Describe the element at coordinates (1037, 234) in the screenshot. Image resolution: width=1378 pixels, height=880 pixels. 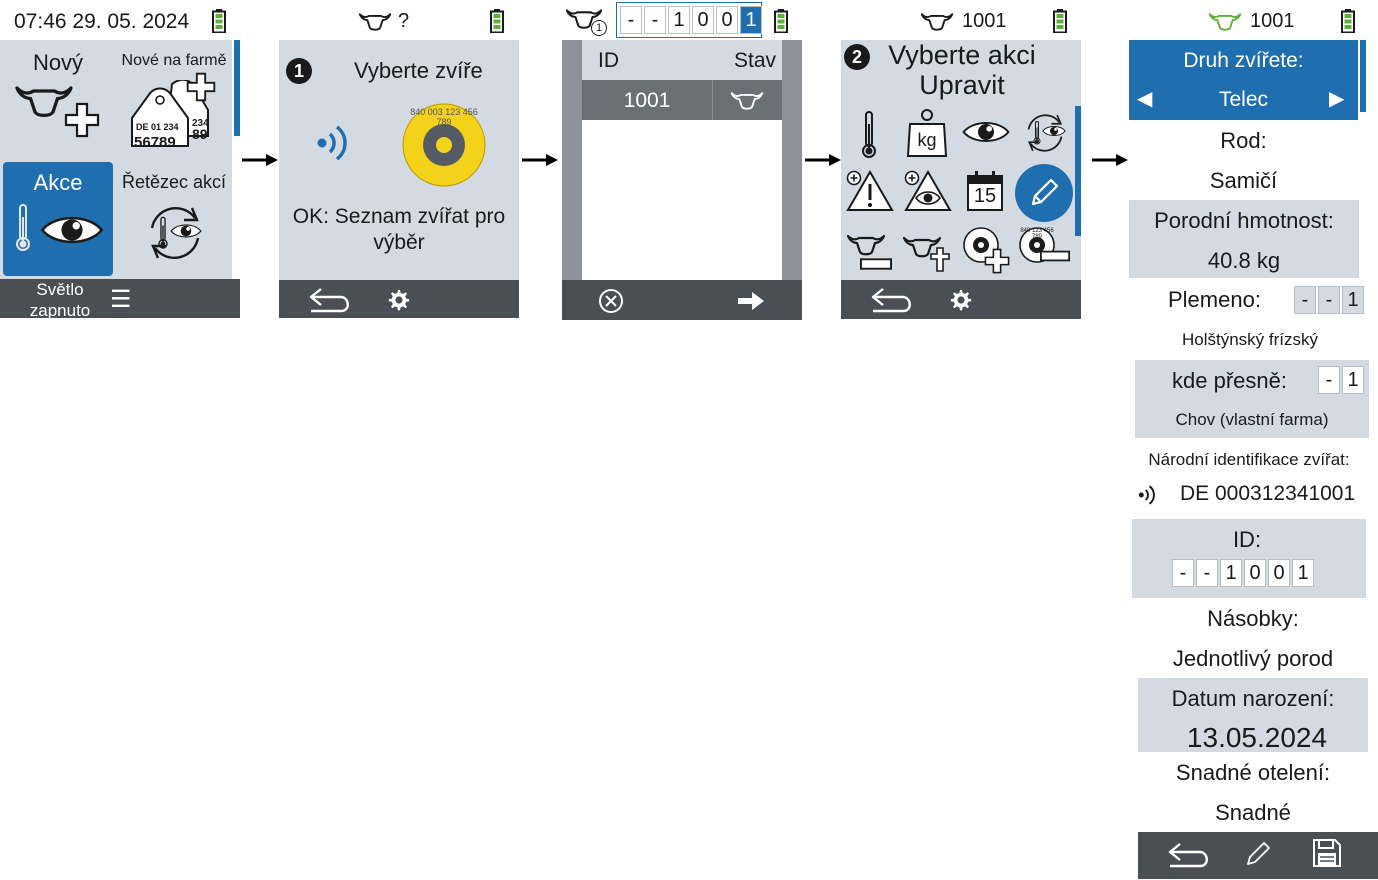
I see `disc-text: 840 123 456 789` at that location.